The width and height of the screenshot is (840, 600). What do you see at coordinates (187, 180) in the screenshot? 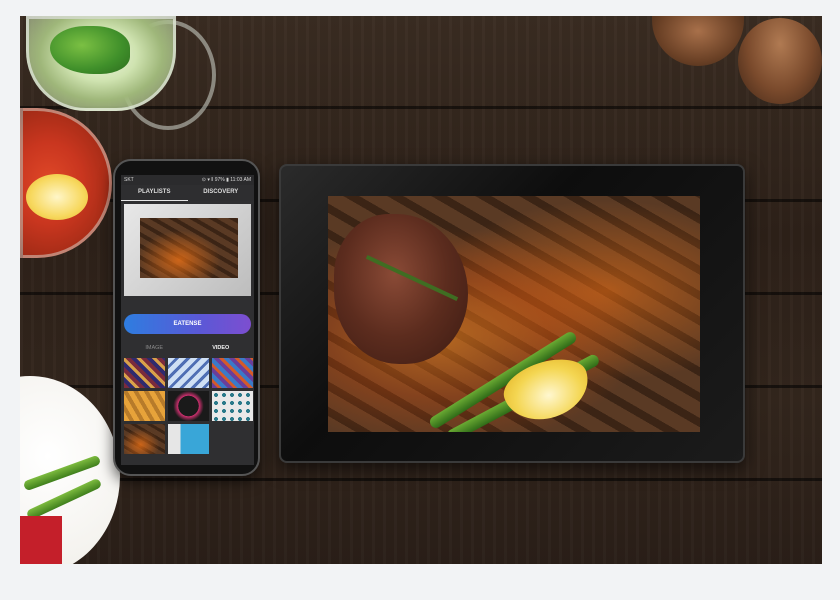
I see `status-bar: SKT ⊙ ▾ ‖ 97% ▮ 11:03 AM` at bounding box center [187, 180].